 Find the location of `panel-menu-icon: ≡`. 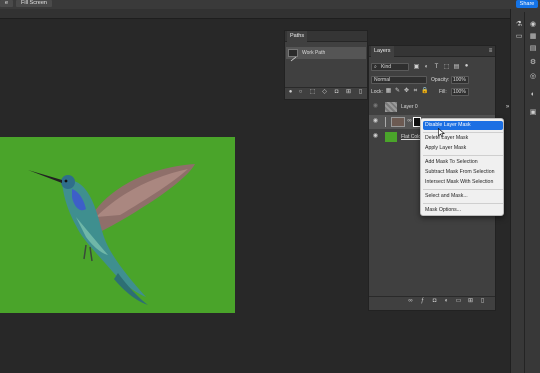

panel-menu-icon: ≡ is located at coordinates (490, 51).